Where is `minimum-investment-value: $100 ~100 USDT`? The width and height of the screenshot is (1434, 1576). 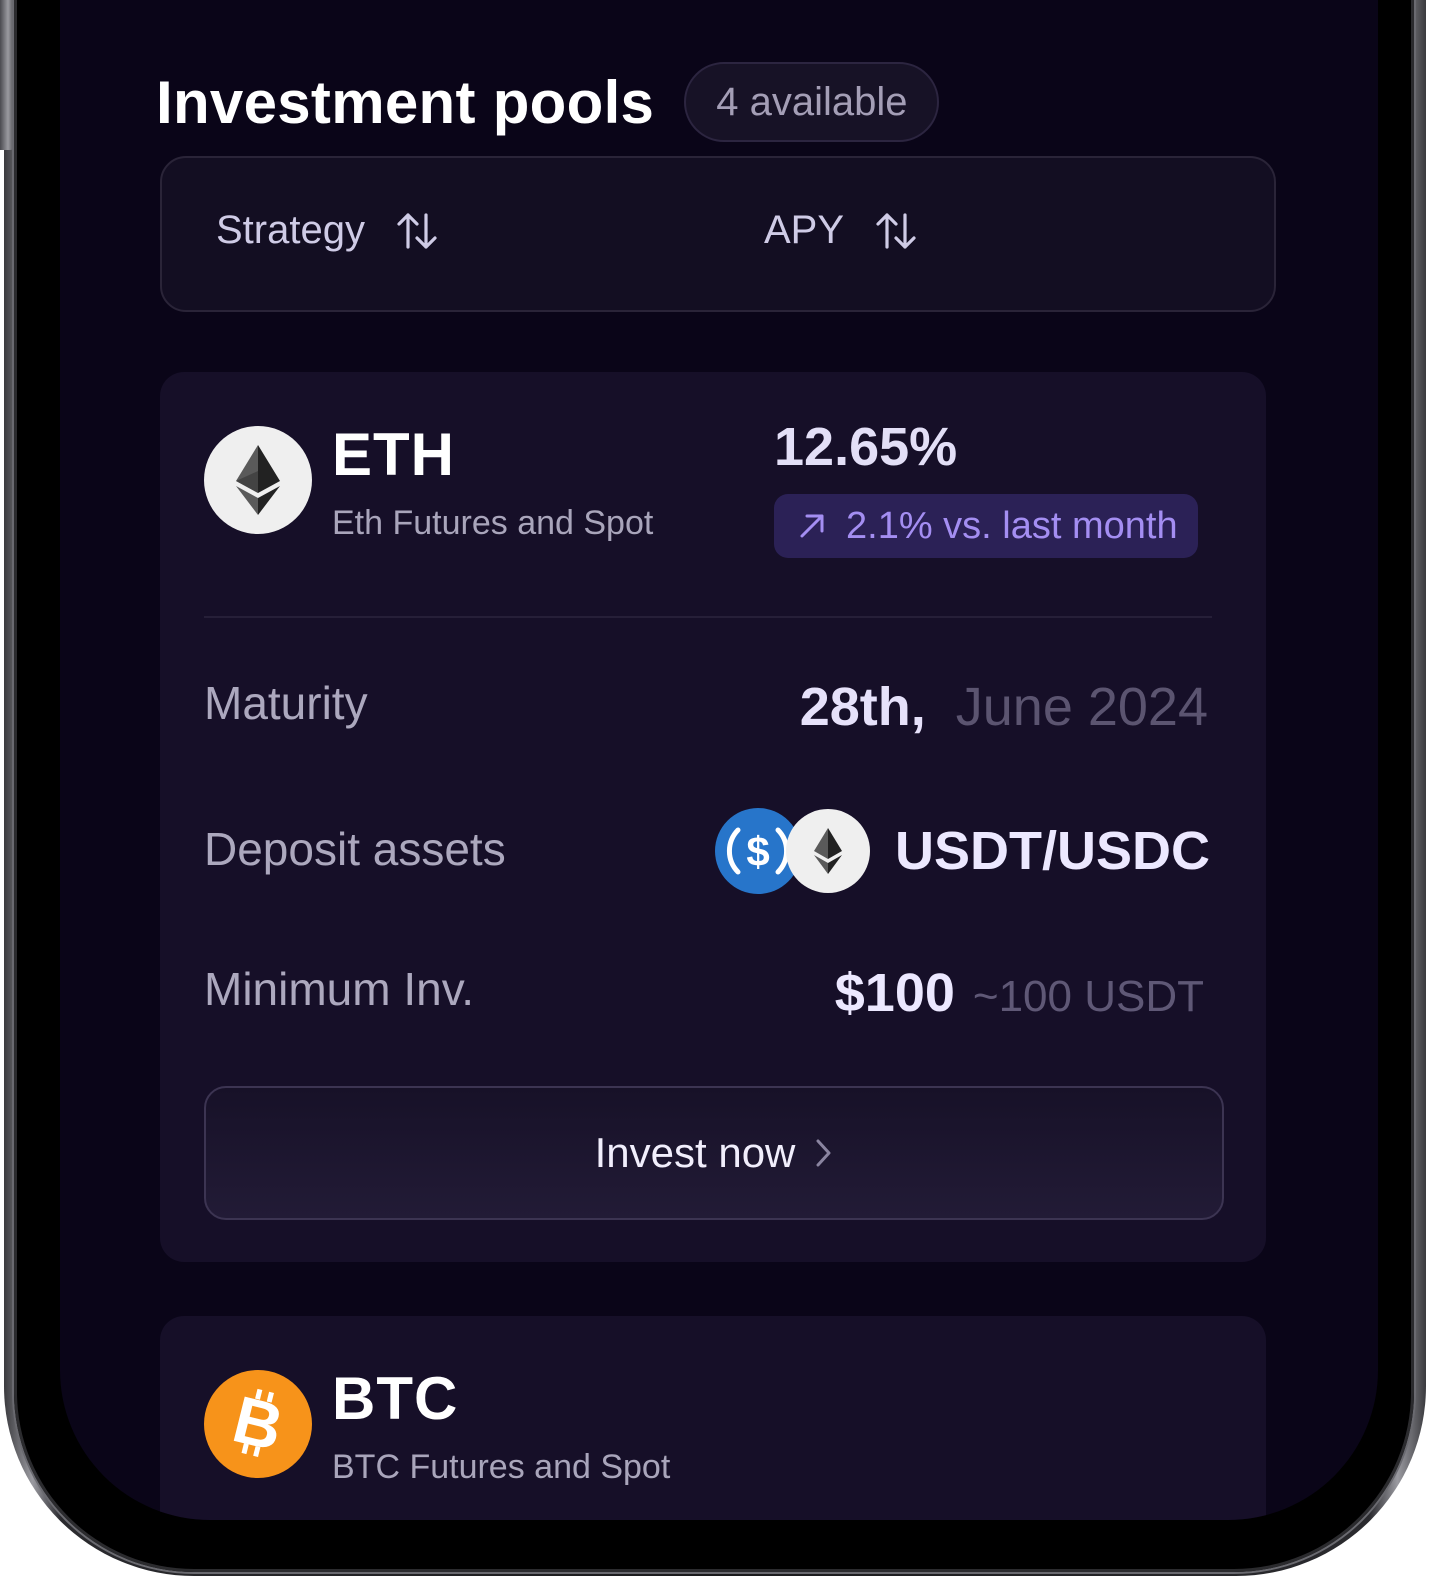
minimum-investment-value: $100 ~100 USDT is located at coordinates (1019, 993).